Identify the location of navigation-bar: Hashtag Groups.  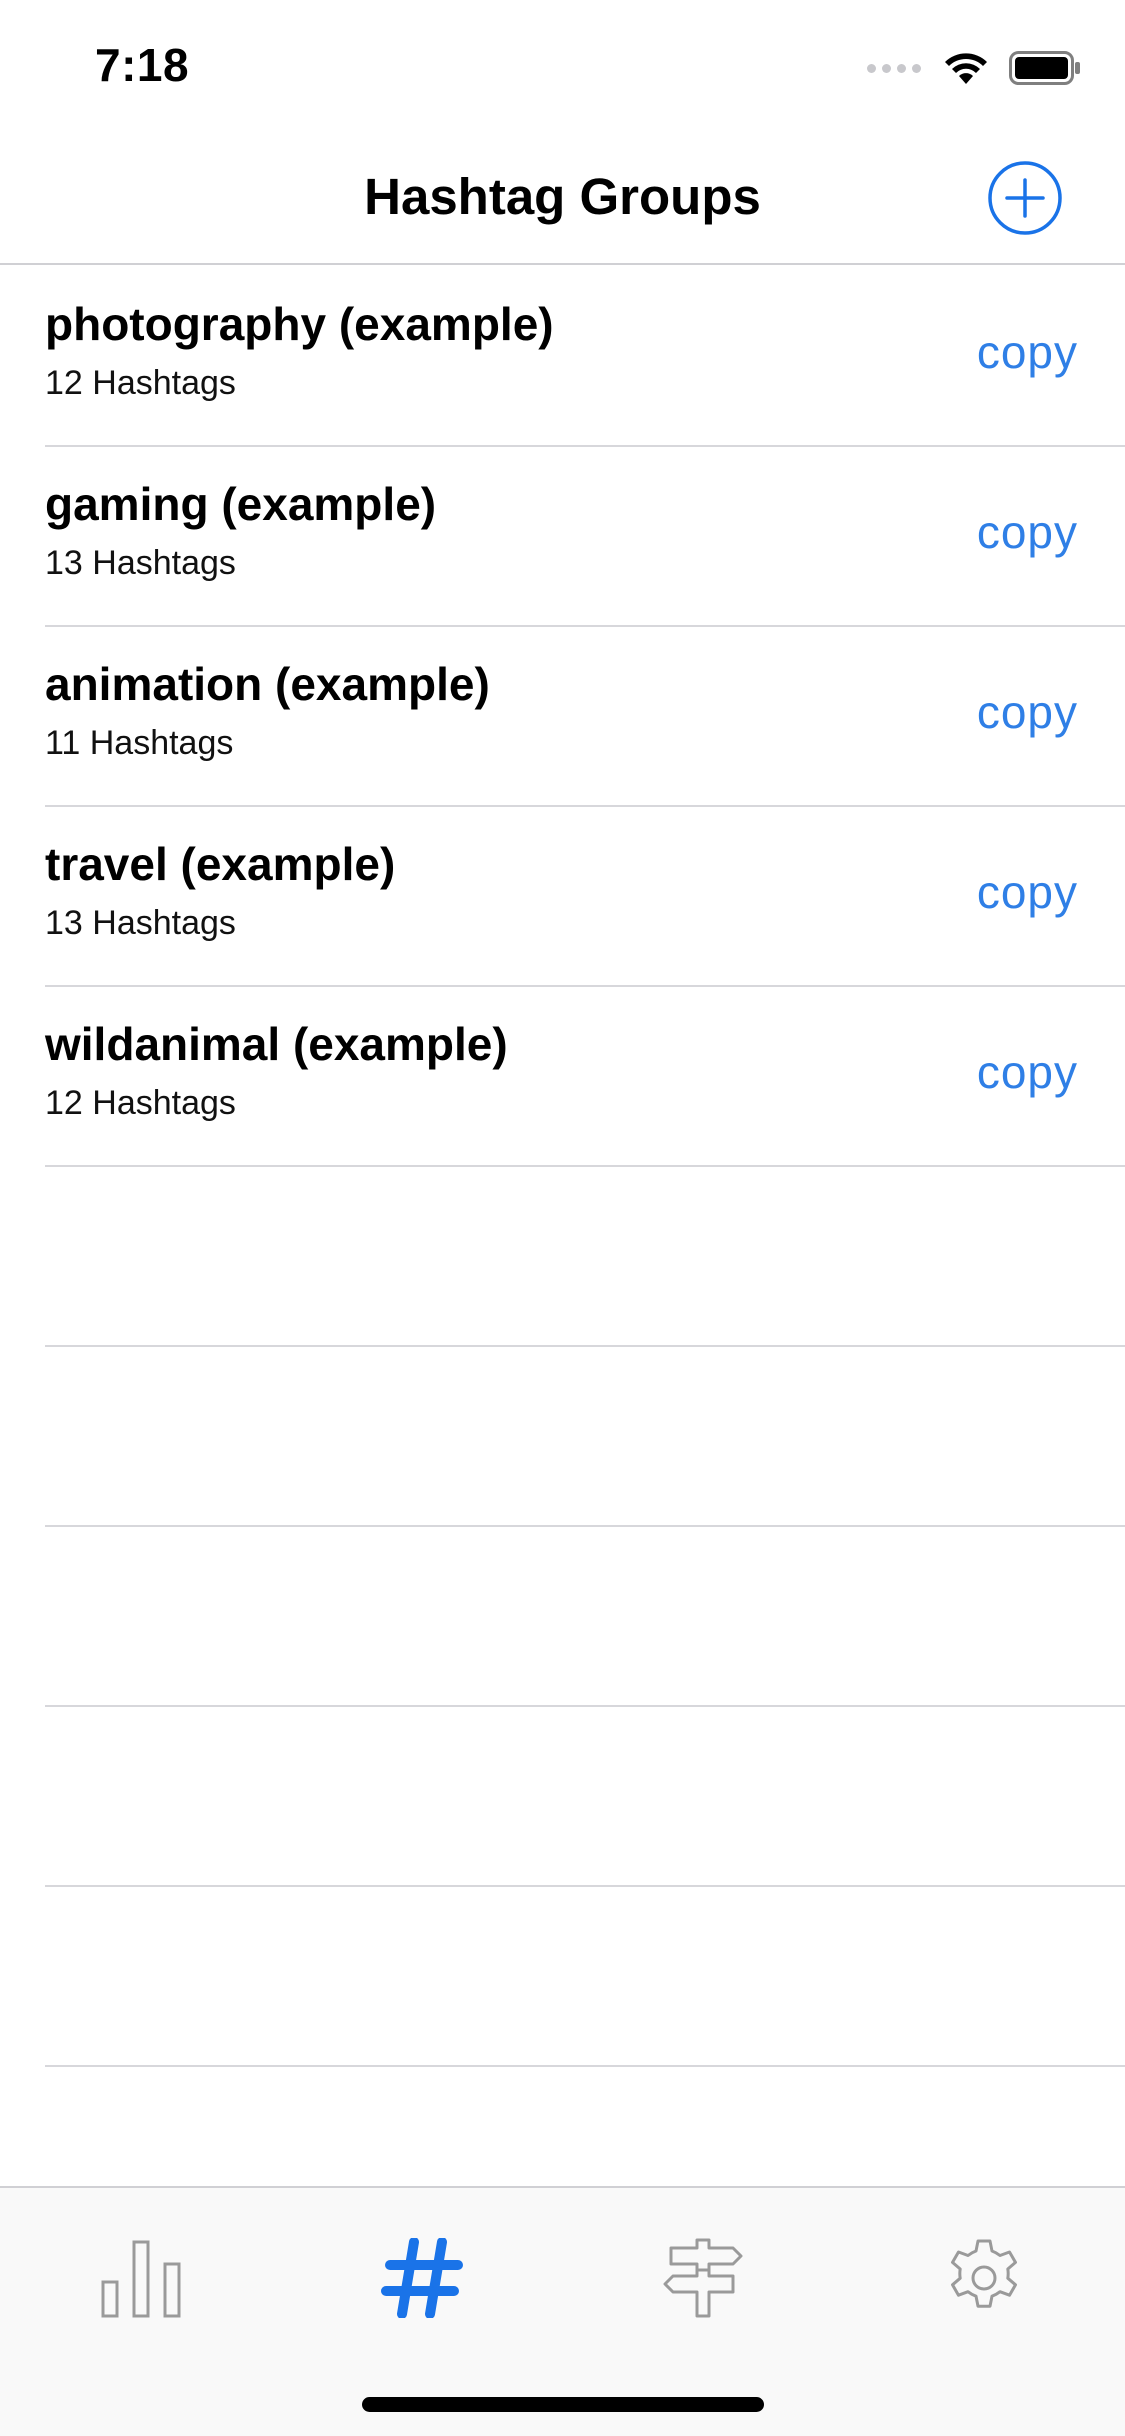
(562, 198).